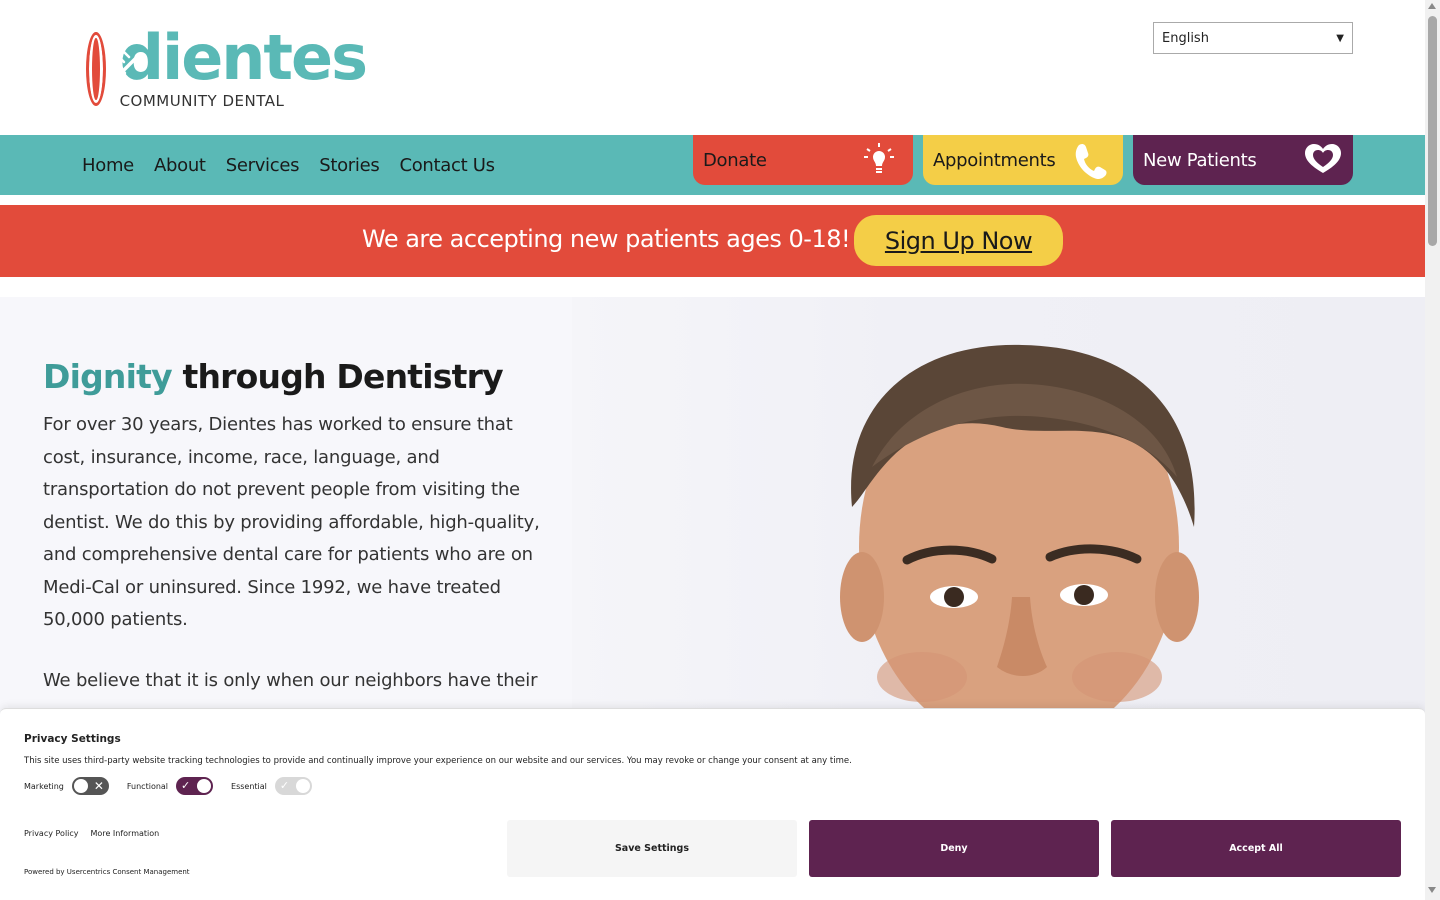 The image size is (1440, 900). I want to click on accept-all-button: Accept All, so click(1256, 848).